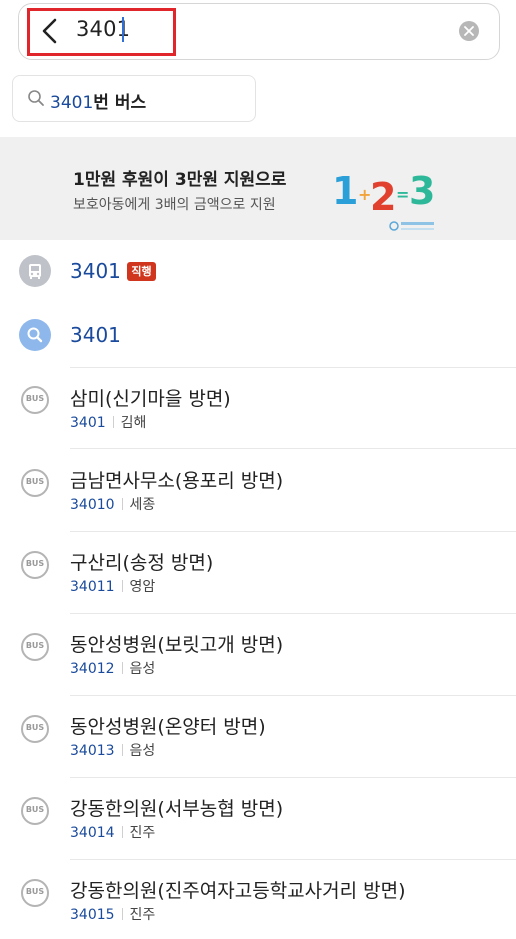 Image resolution: width=516 pixels, height=939 pixels. I want to click on suggestion-label: 3401번 버스, so click(98, 100).